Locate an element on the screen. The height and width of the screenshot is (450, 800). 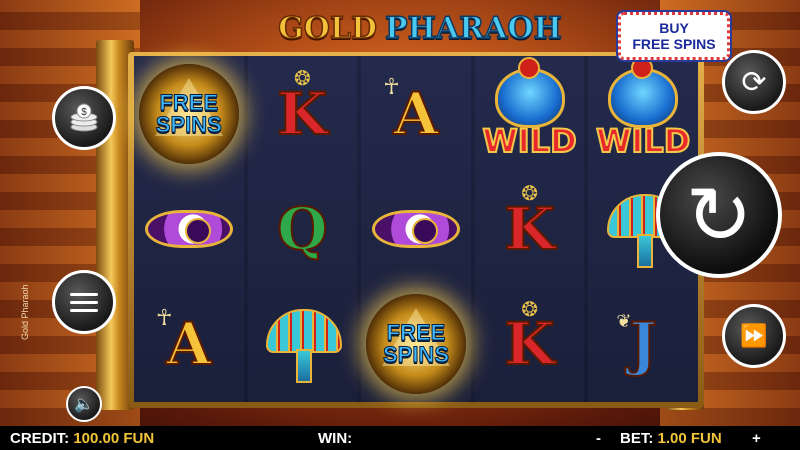
menu-button is located at coordinates (84, 302).